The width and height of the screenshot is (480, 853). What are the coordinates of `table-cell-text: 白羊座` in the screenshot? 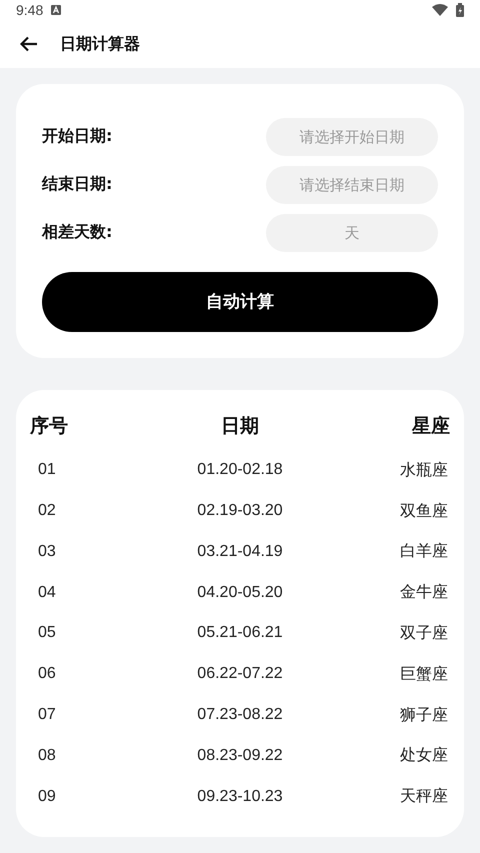 It's located at (424, 551).